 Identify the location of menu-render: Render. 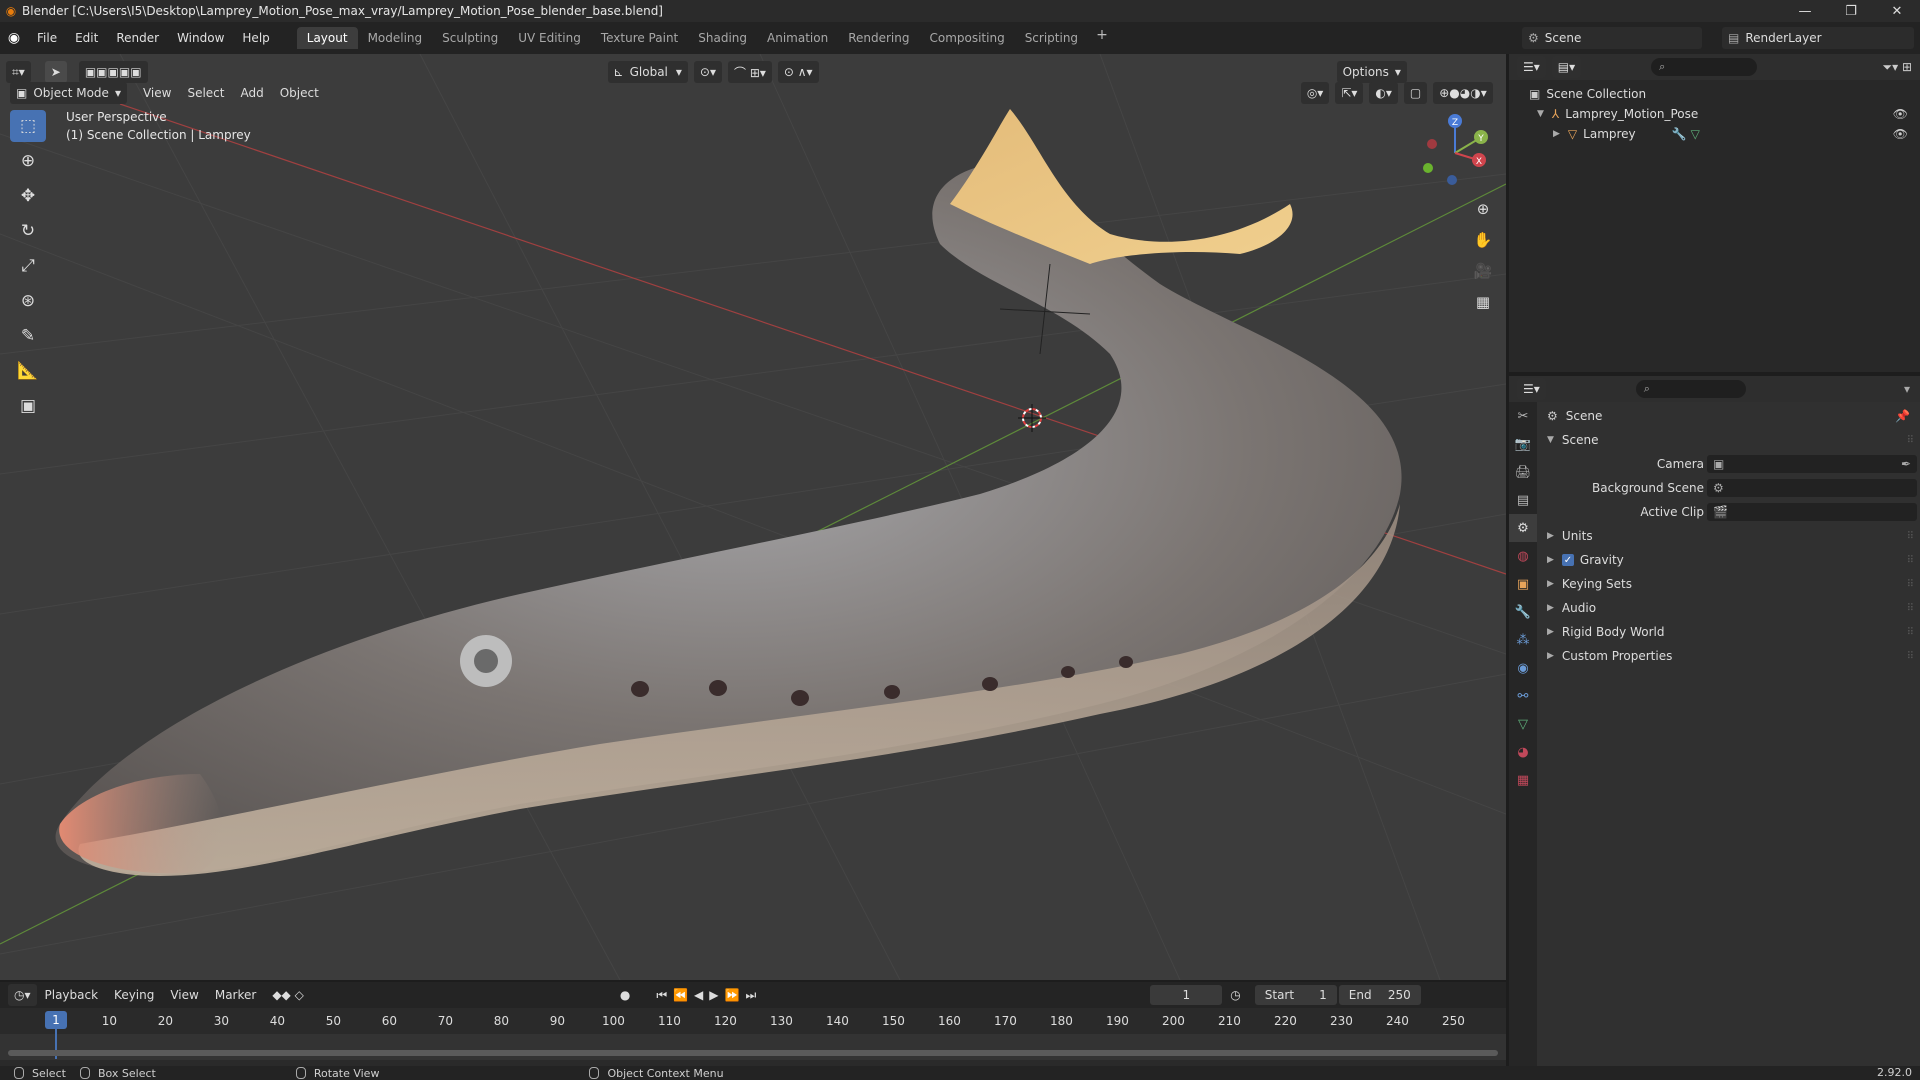
(137, 38).